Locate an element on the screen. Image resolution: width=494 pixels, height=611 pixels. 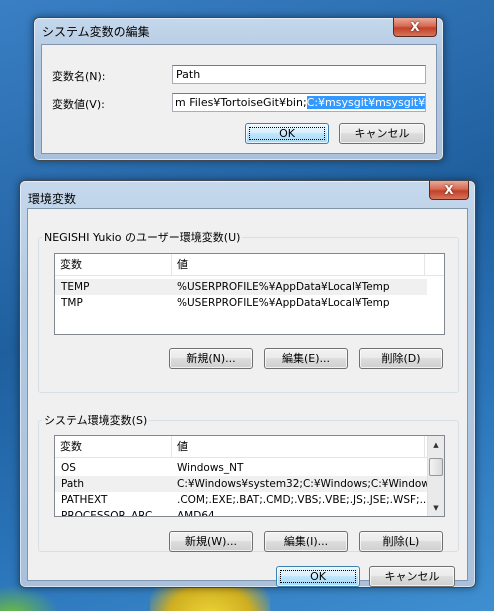
variable-name: OS is located at coordinates (68, 468).